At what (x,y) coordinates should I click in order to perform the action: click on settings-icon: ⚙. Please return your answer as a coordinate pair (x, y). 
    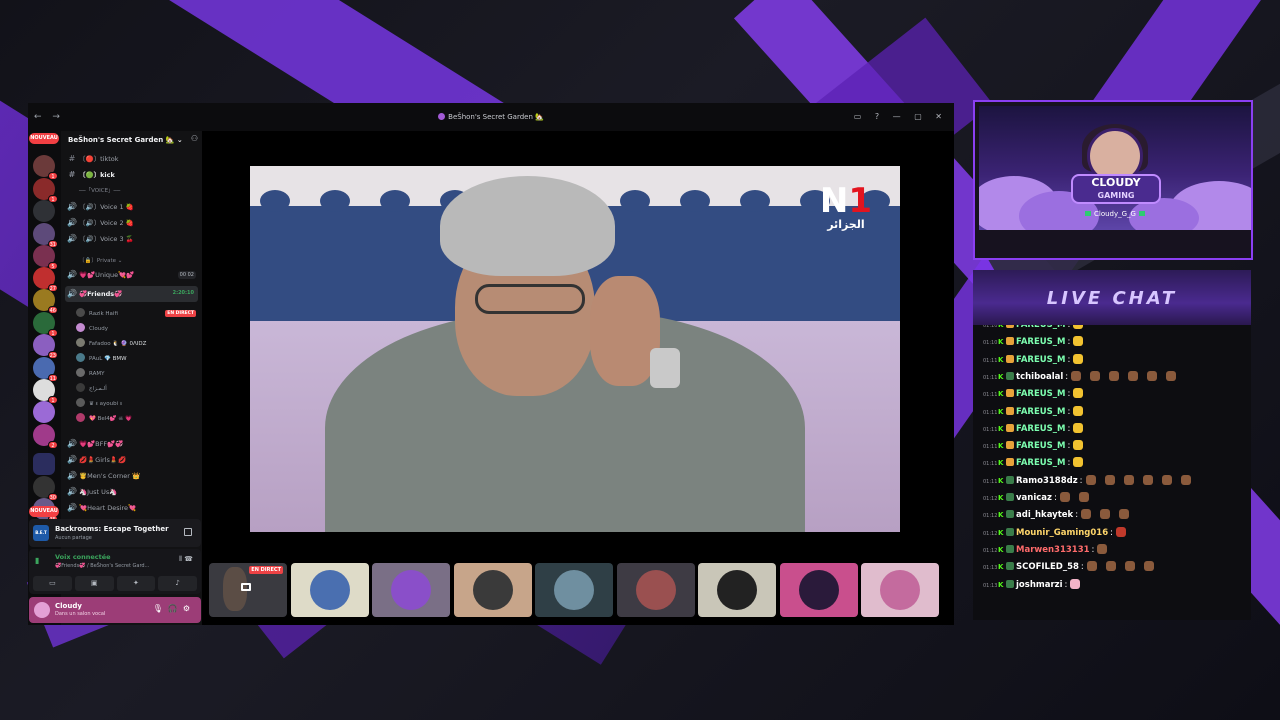
    Looking at the image, I should click on (189, 608).